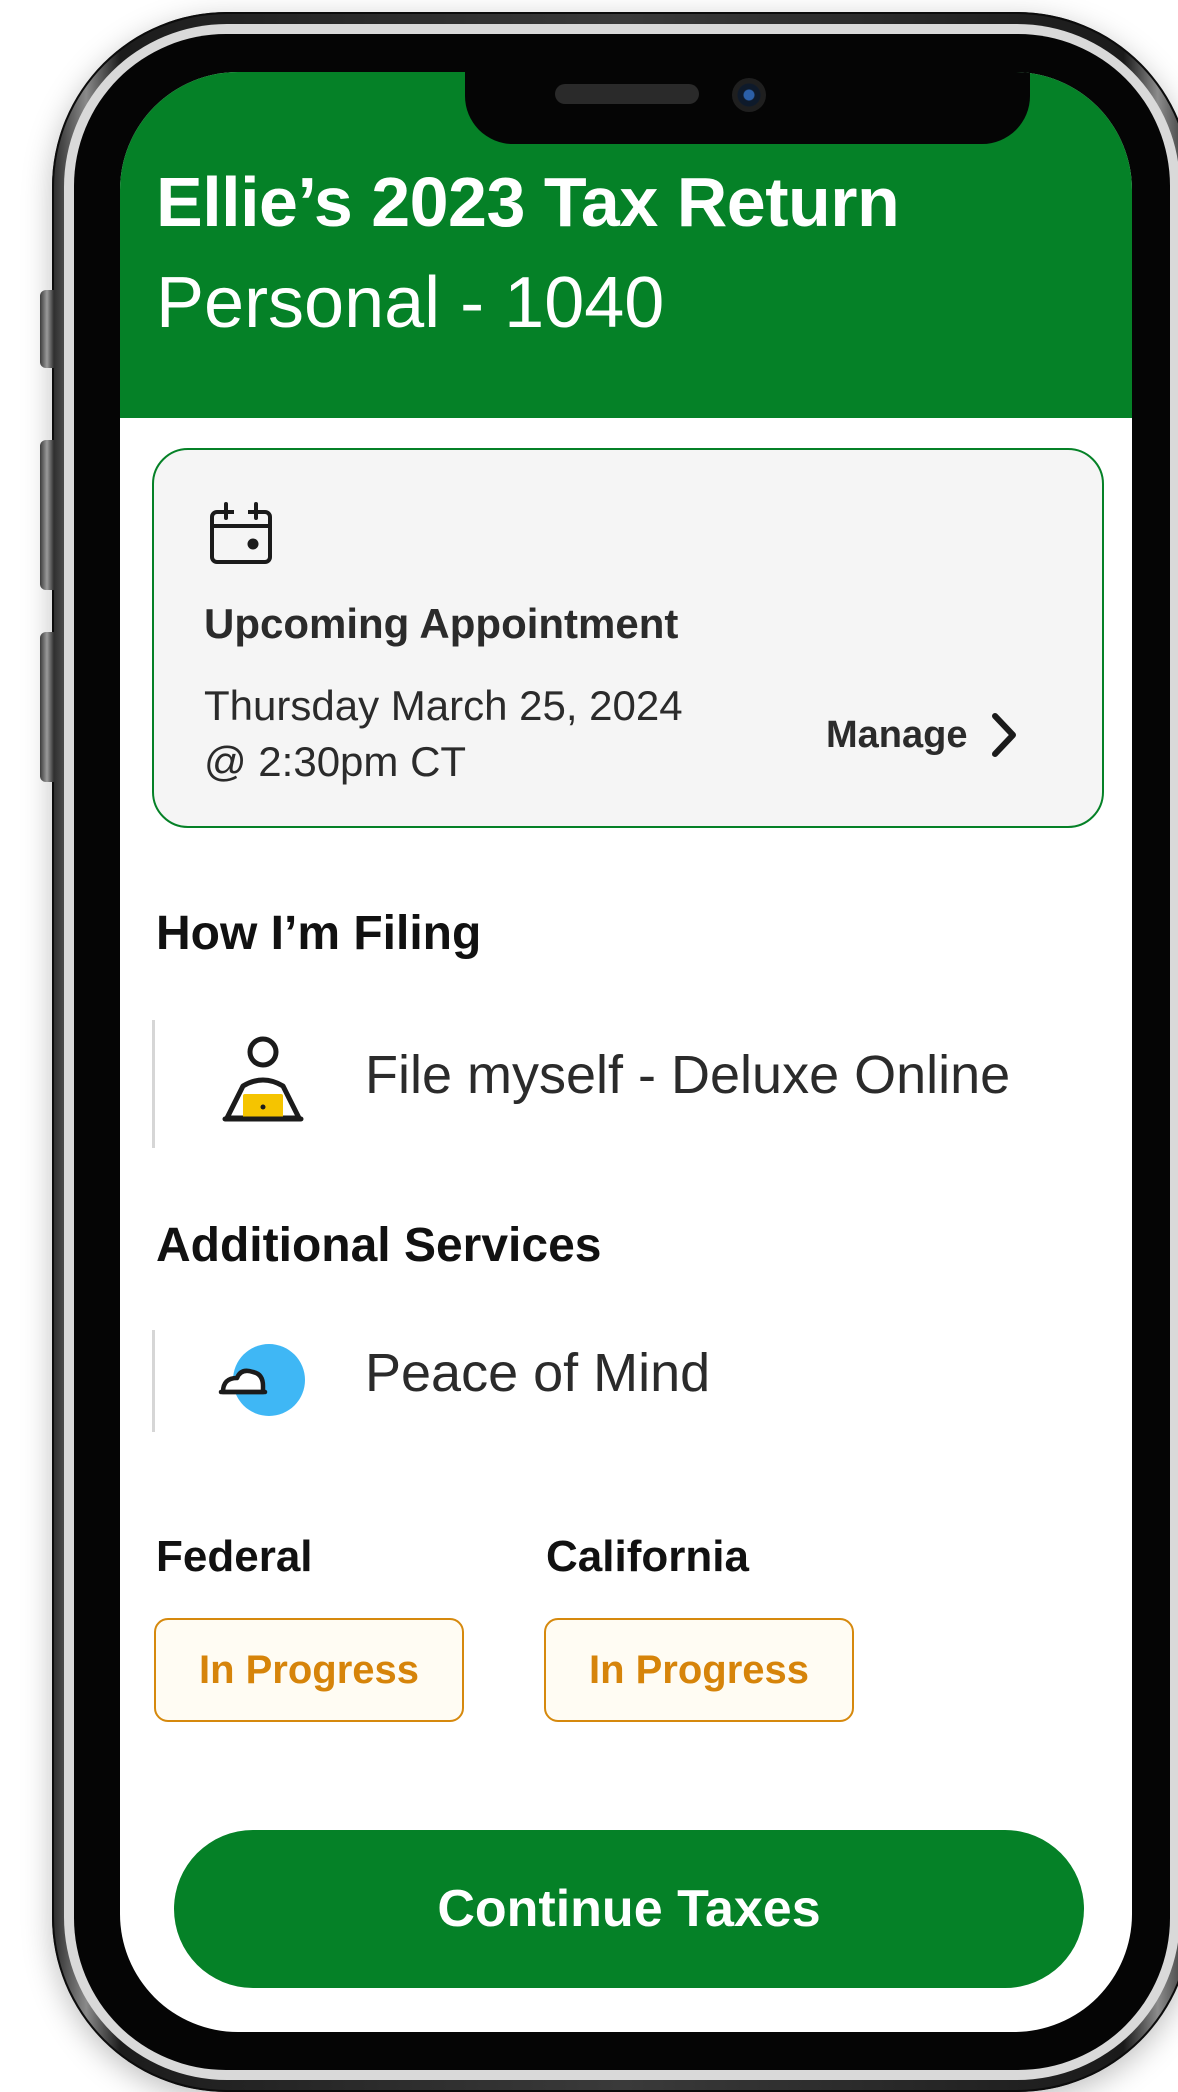 This screenshot has width=1178, height=2092. I want to click on chevron-right-icon, so click(1004, 735).